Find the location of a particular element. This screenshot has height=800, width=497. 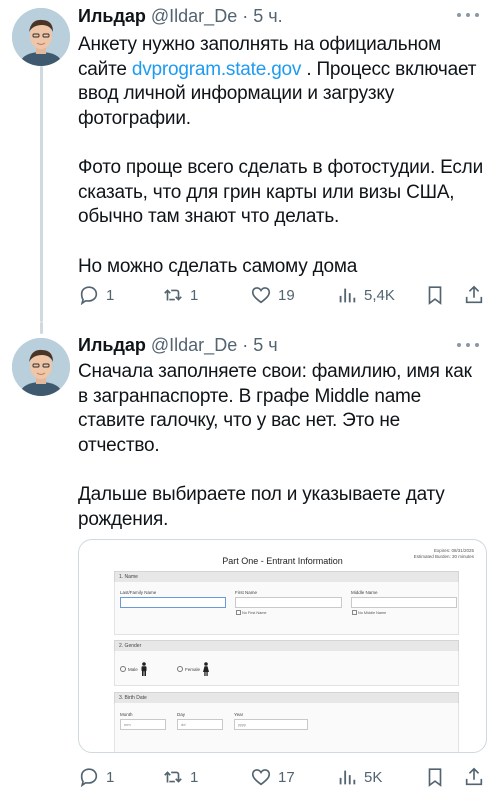

like-count: 17 is located at coordinates (286, 777).